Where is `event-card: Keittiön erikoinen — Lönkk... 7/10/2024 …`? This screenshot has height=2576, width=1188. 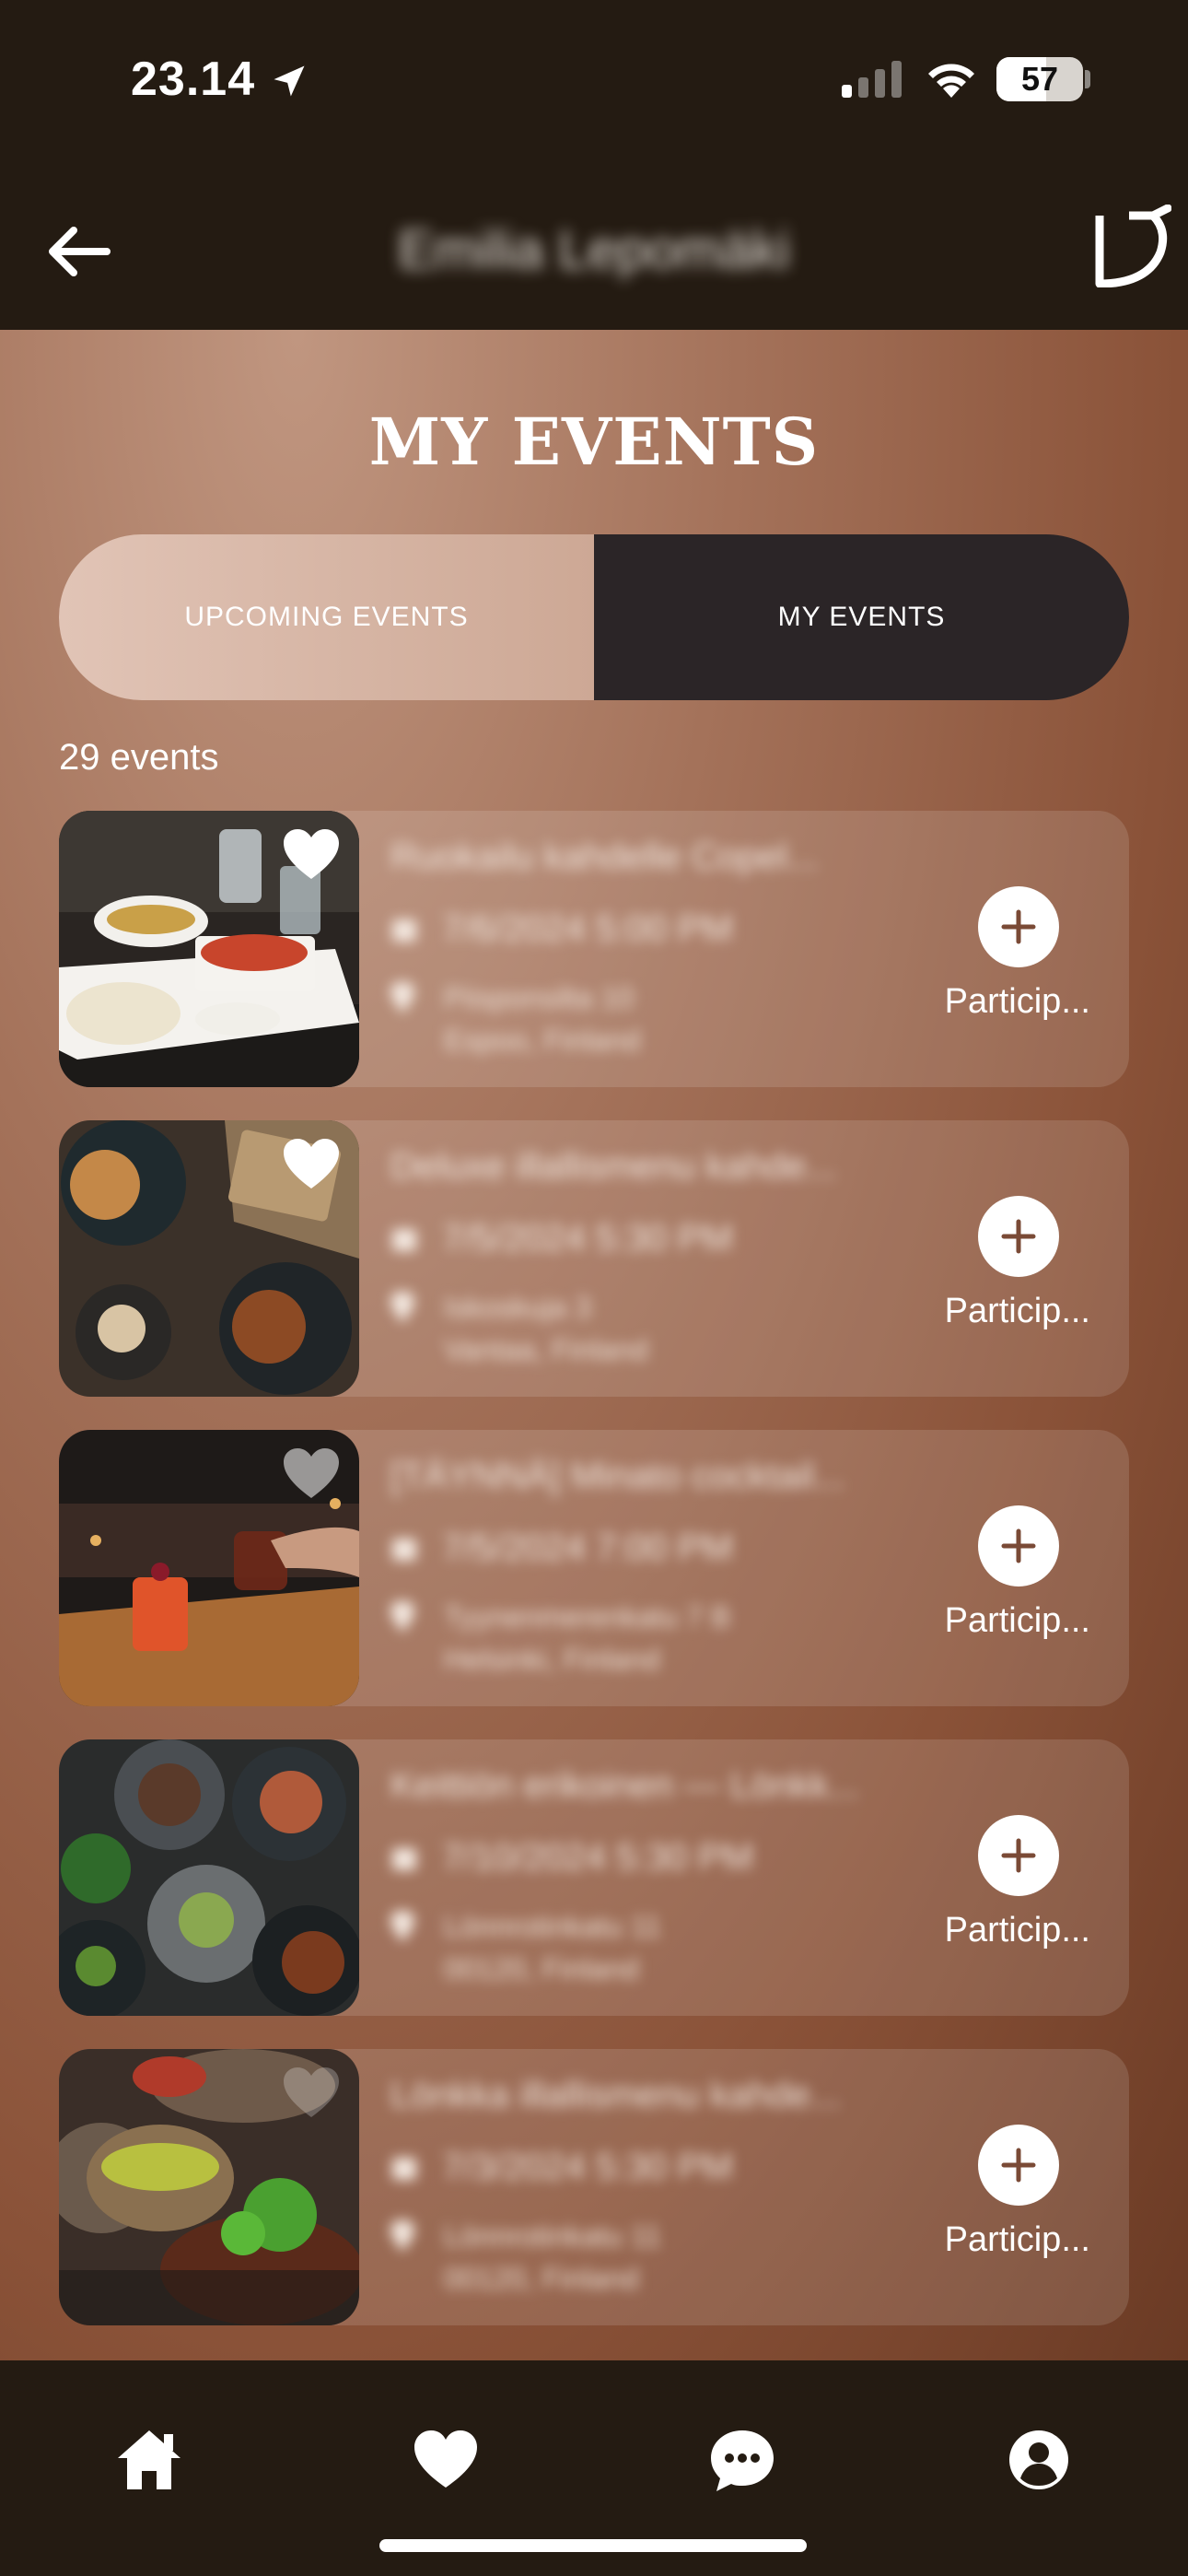 event-card: Keittiön erikoinen — Lönkk... 7/10/2024 … is located at coordinates (594, 1877).